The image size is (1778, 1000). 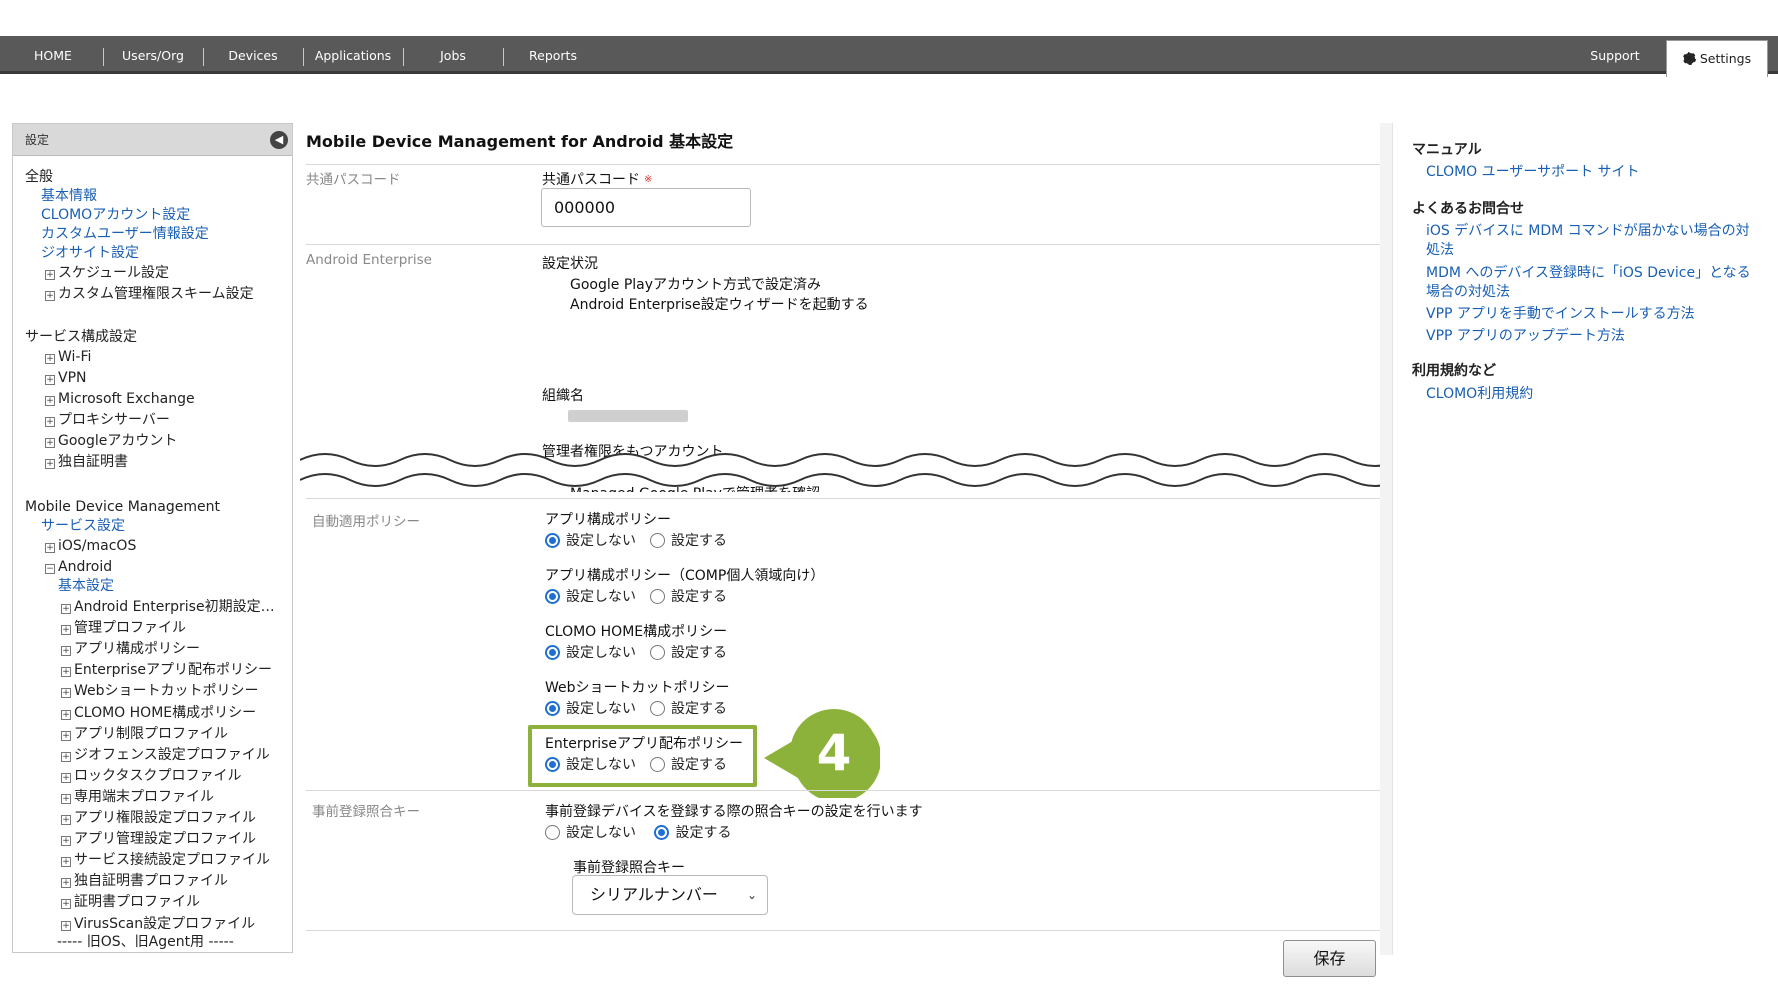 What do you see at coordinates (107, 420) in the screenshot?
I see `sidebar-item-proxy: + プロキシサーバー` at bounding box center [107, 420].